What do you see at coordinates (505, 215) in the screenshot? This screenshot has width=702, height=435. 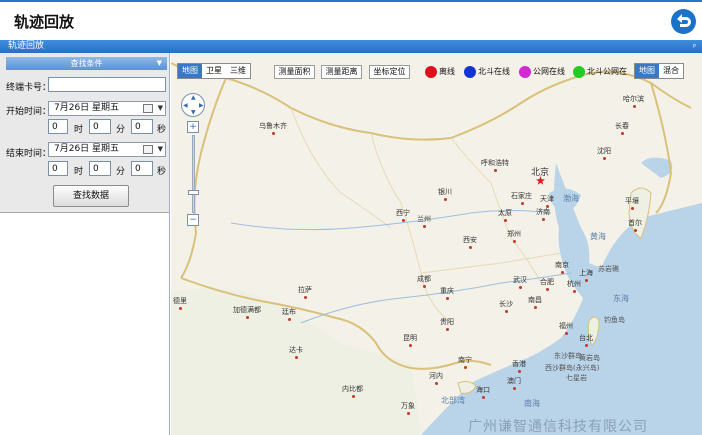 I see `map-label: 太原` at bounding box center [505, 215].